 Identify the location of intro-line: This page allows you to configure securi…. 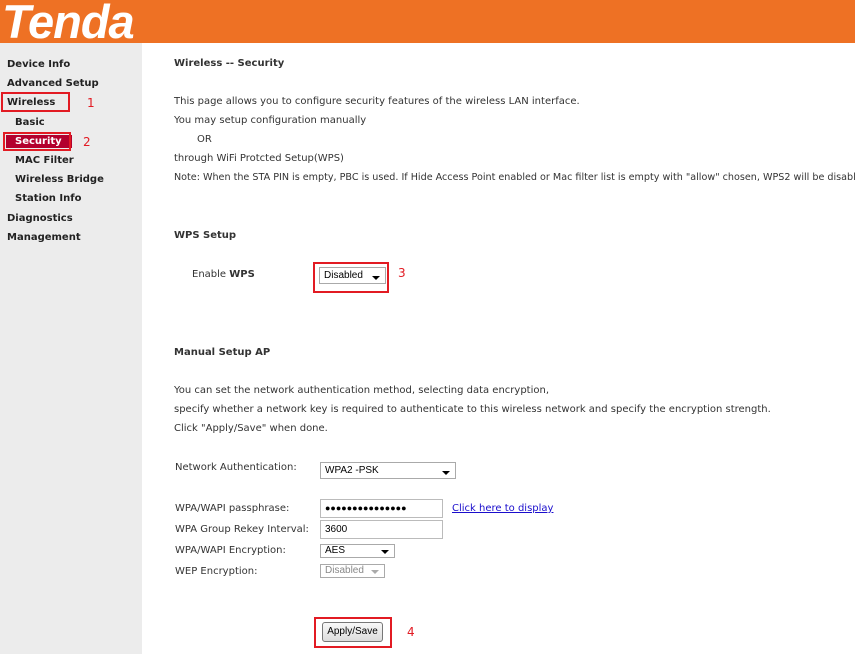
(377, 101).